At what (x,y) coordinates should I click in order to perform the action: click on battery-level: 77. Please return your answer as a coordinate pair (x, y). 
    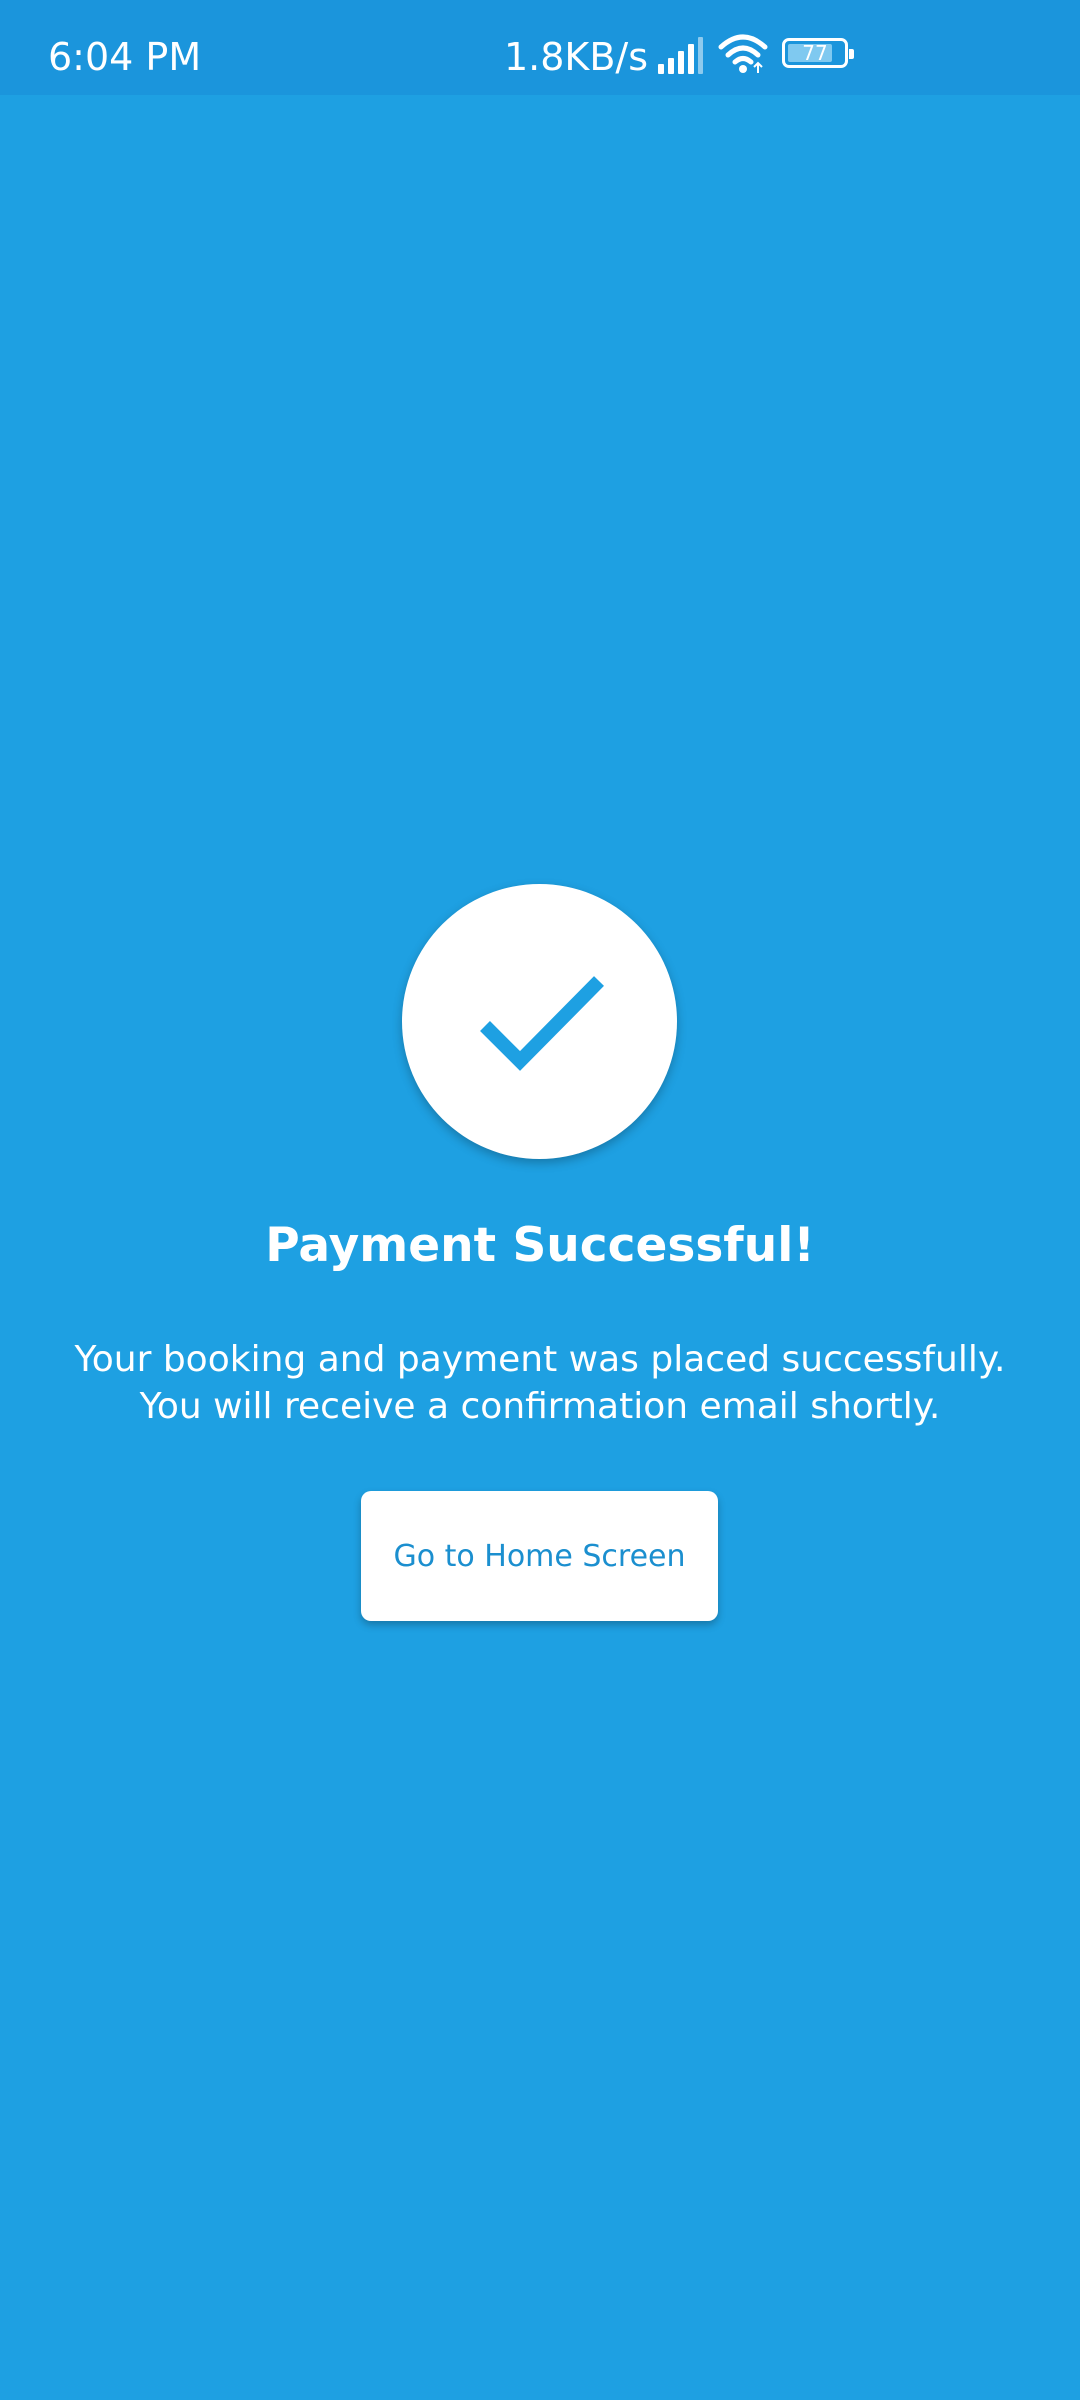
    Looking at the image, I should click on (815, 53).